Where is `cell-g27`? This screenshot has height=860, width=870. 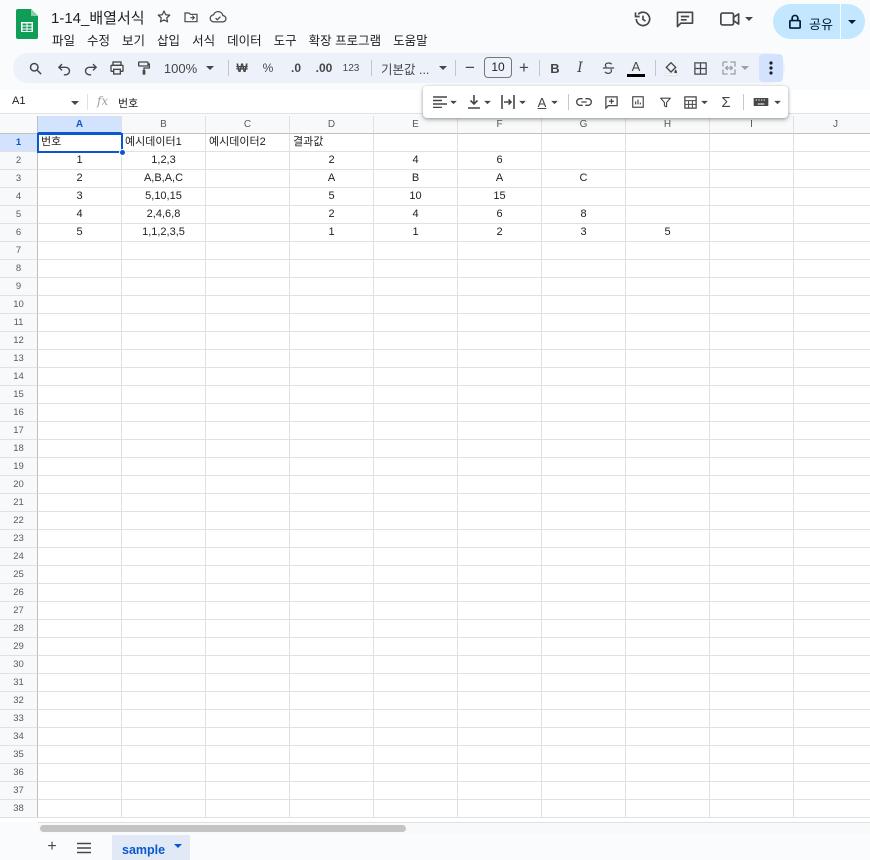 cell-g27 is located at coordinates (584, 611).